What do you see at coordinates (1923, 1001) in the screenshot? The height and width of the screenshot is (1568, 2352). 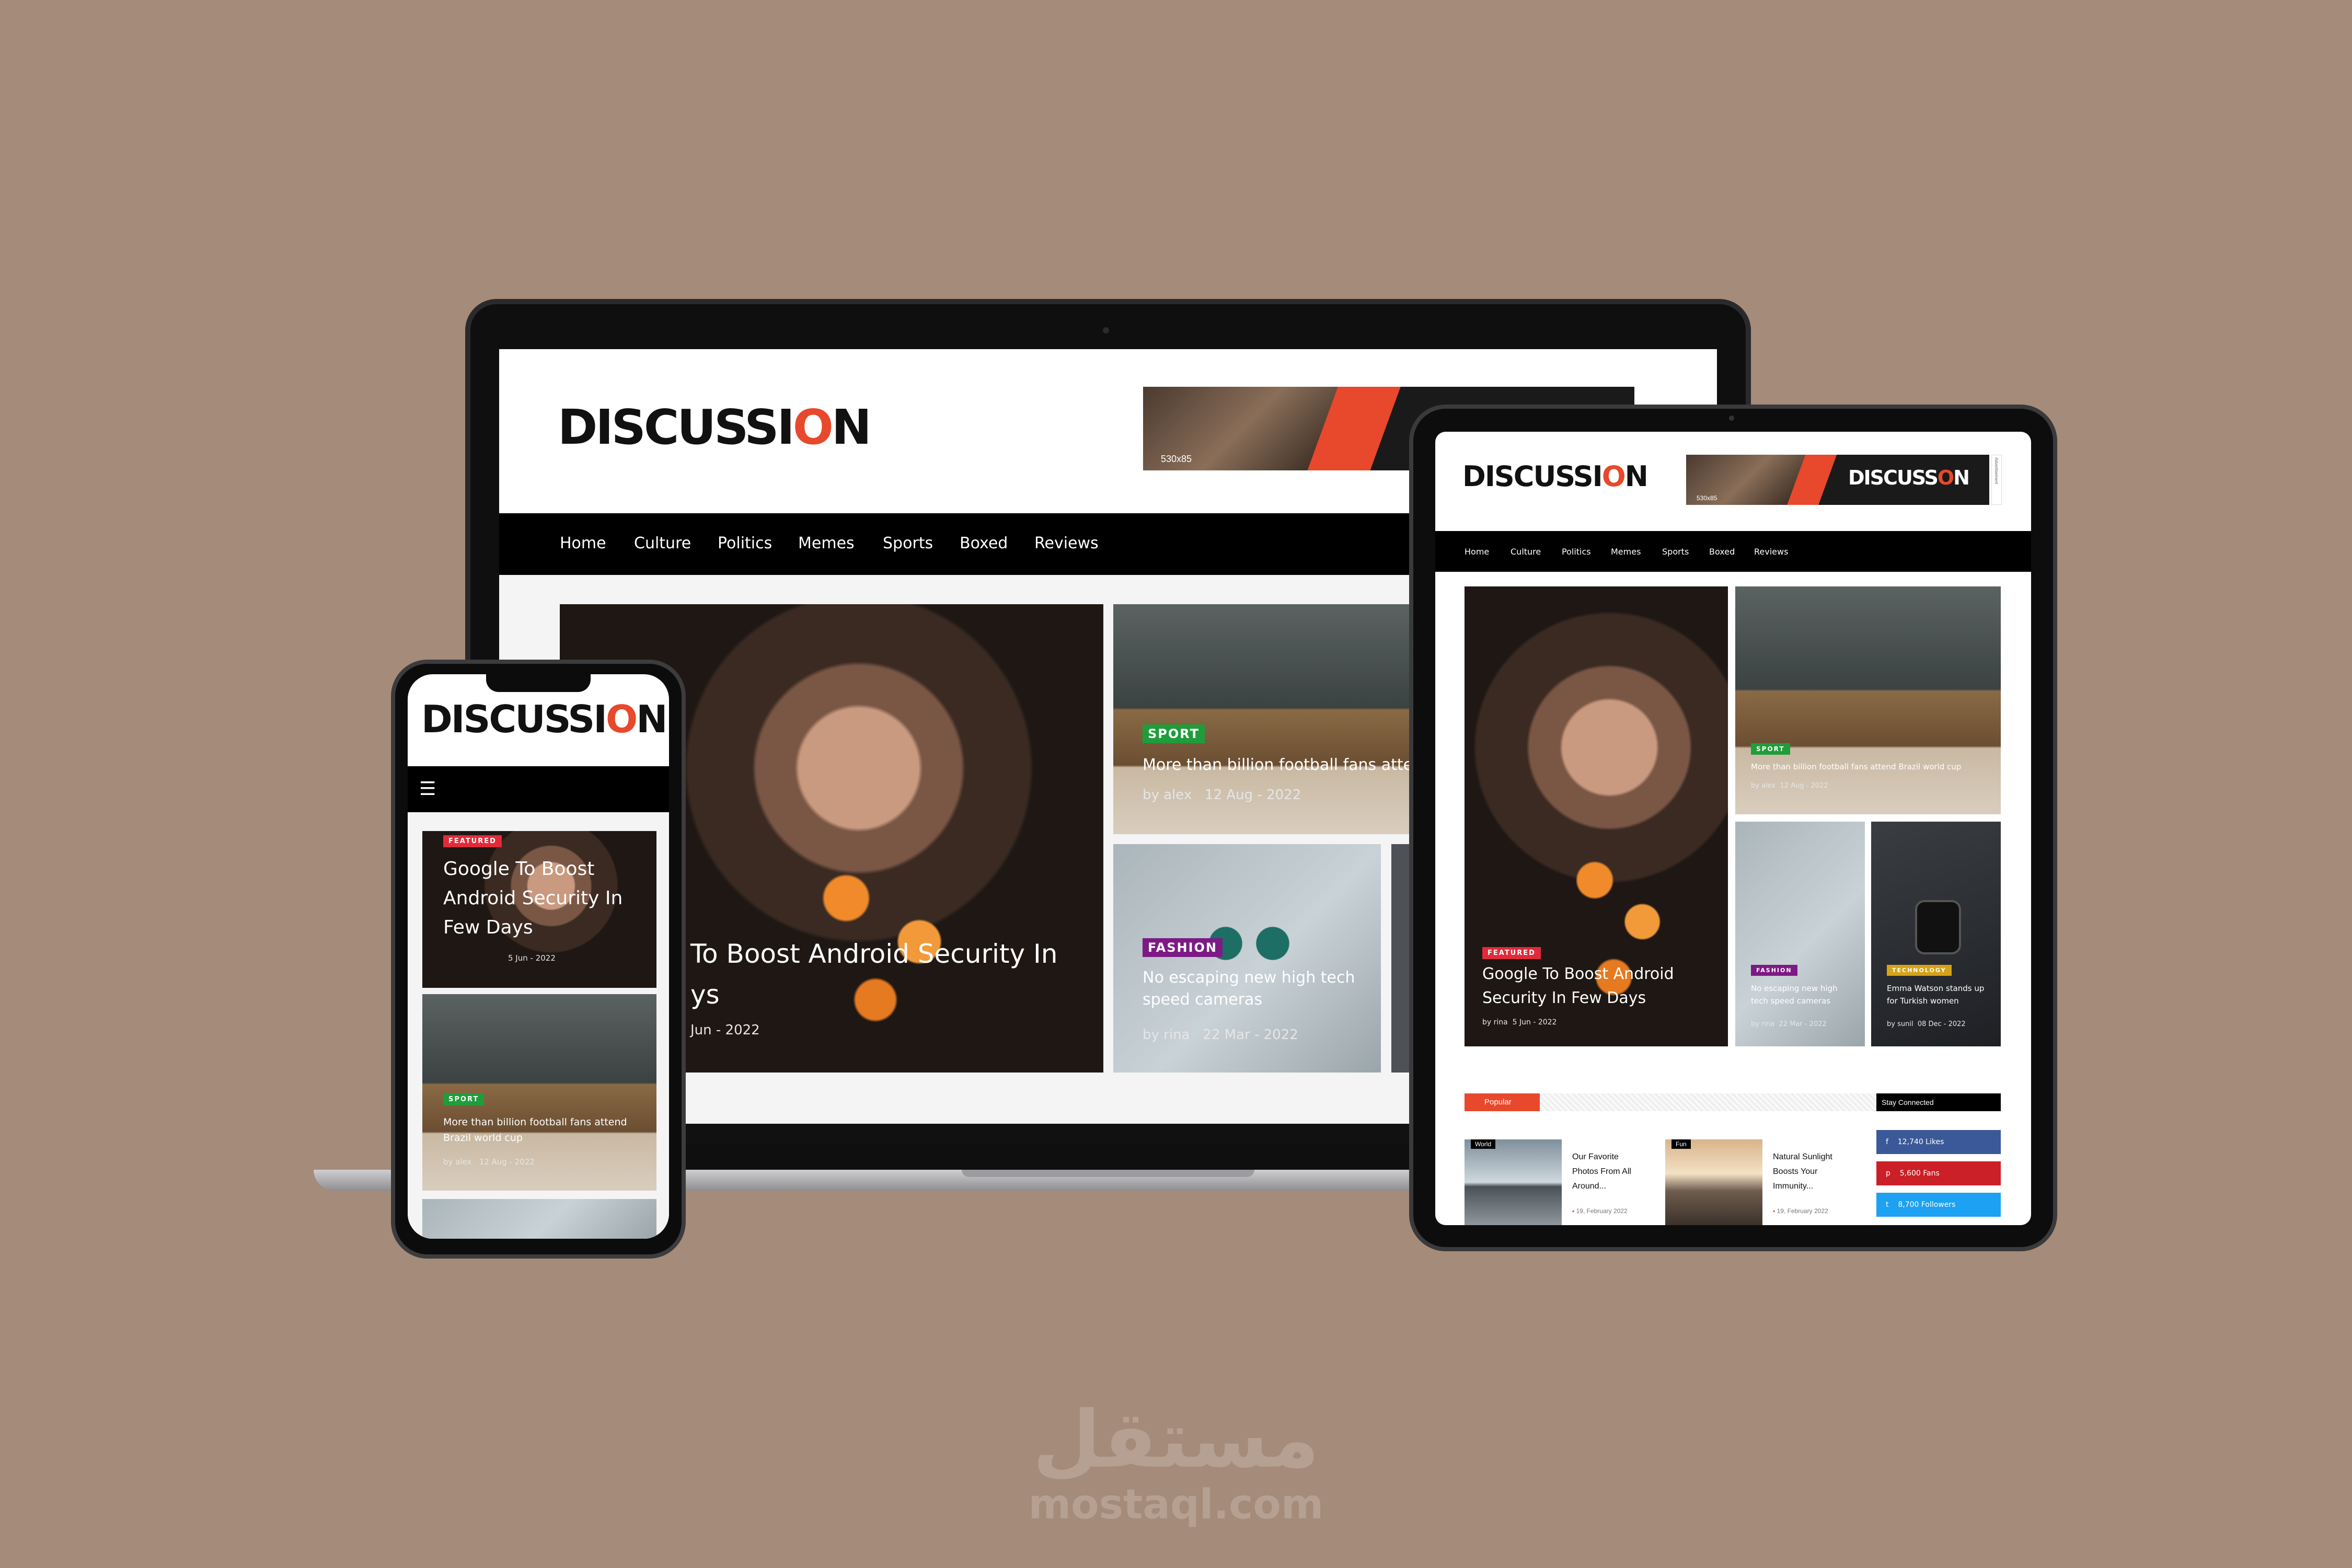 I see `card-title-line2: for Turkish women` at bounding box center [1923, 1001].